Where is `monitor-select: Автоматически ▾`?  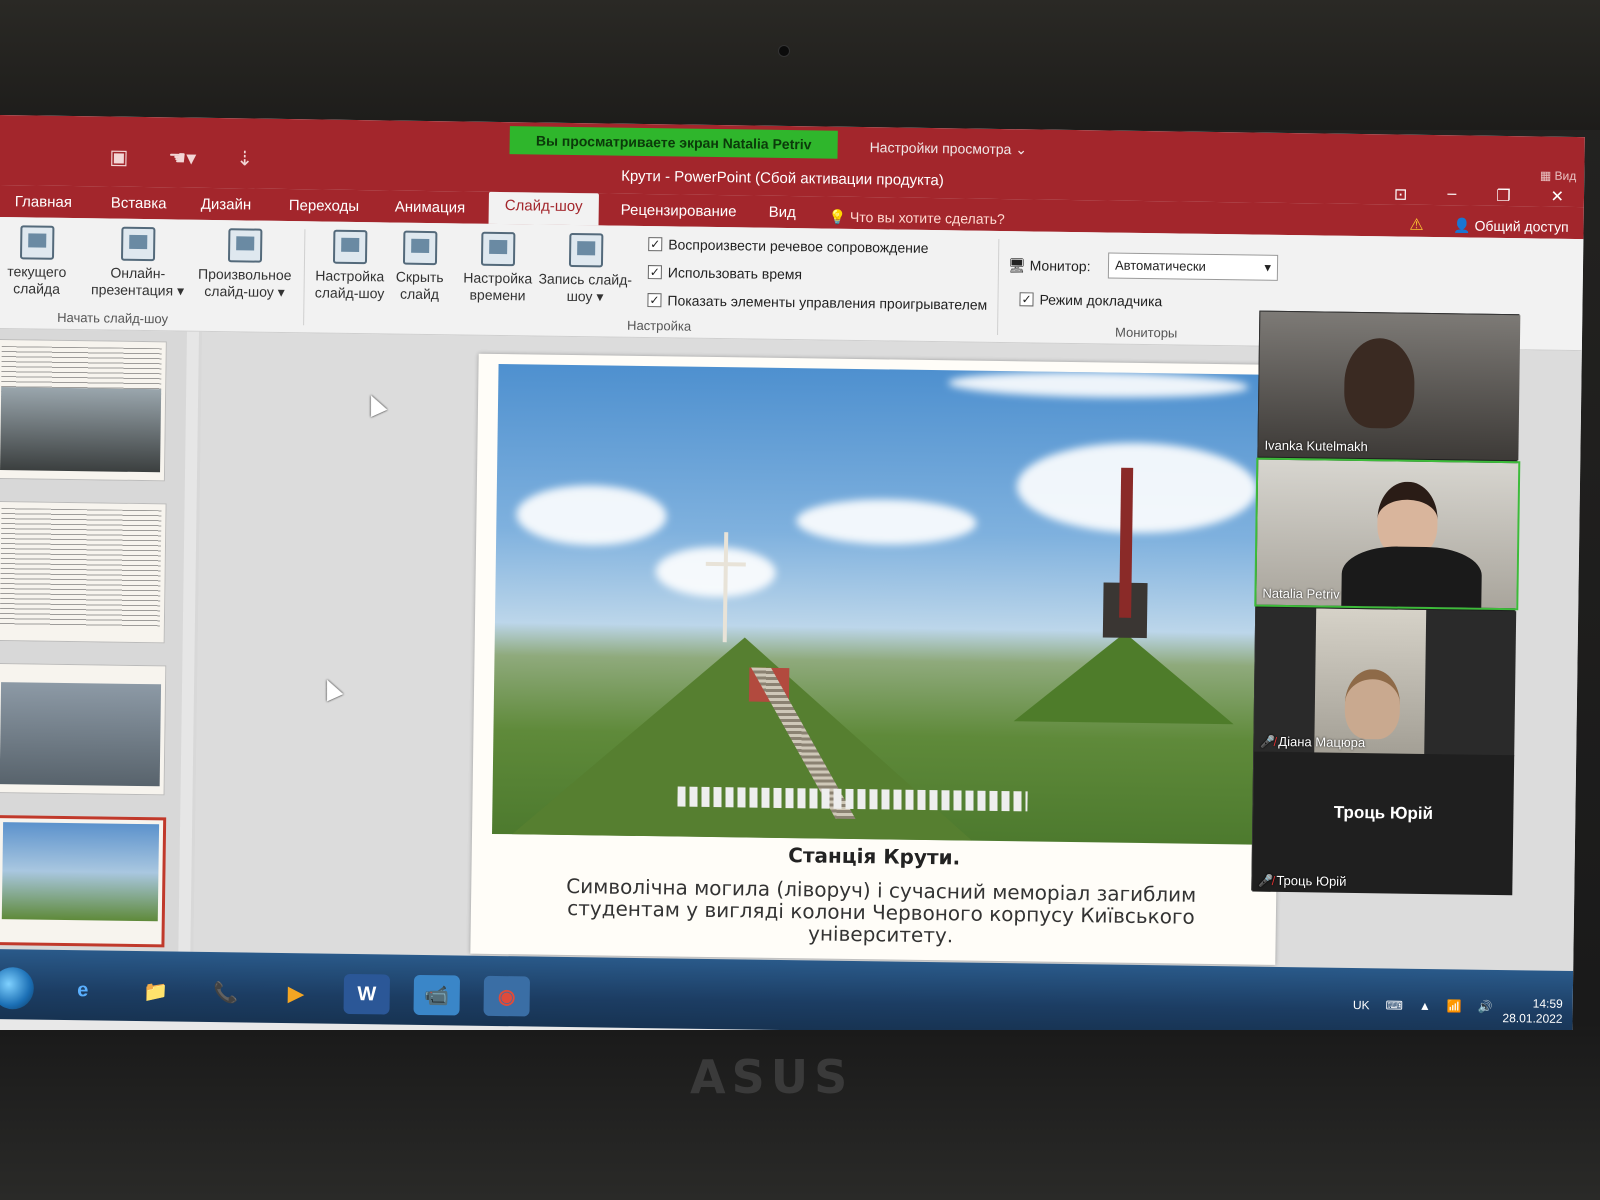
monitor-select: Автоматически ▾ is located at coordinates (1193, 266).